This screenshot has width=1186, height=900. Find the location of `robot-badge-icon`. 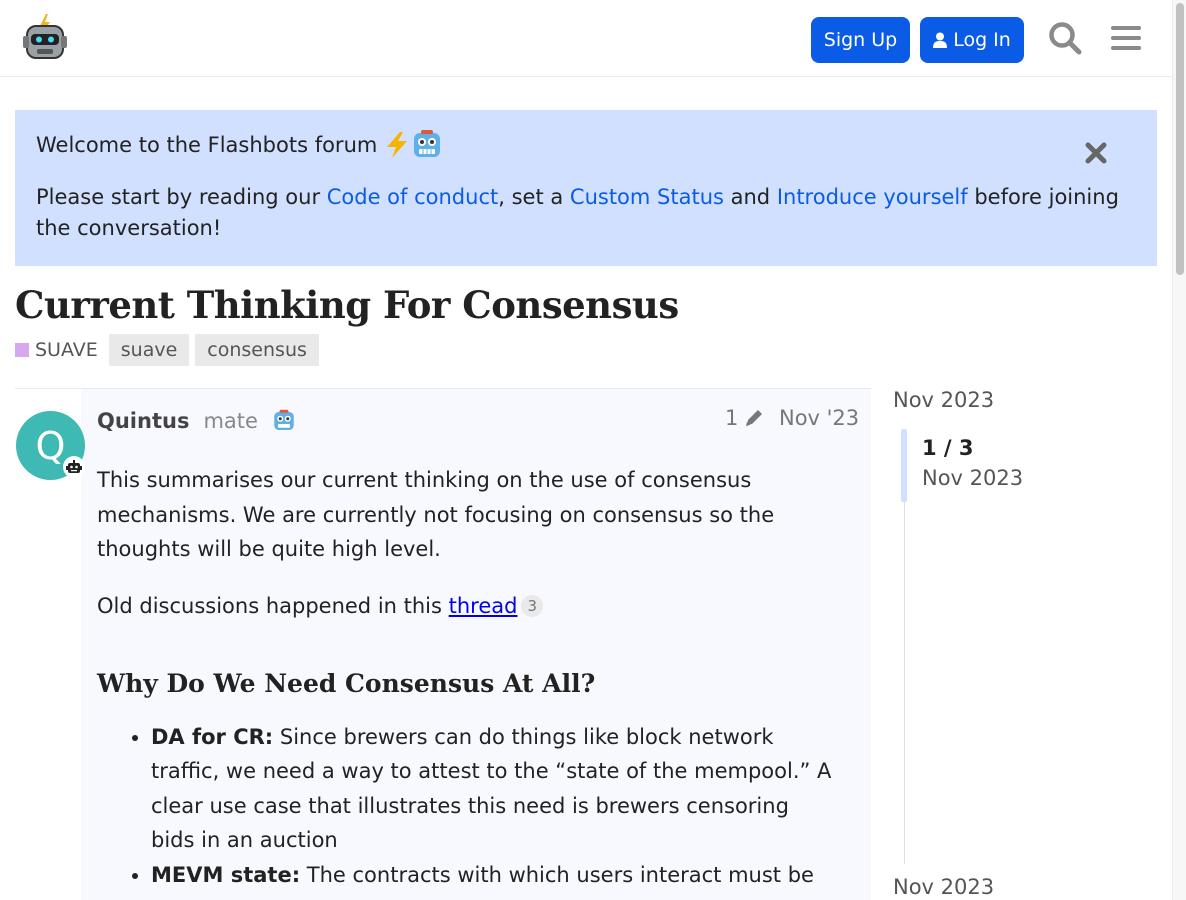

robot-badge-icon is located at coordinates (74, 466).